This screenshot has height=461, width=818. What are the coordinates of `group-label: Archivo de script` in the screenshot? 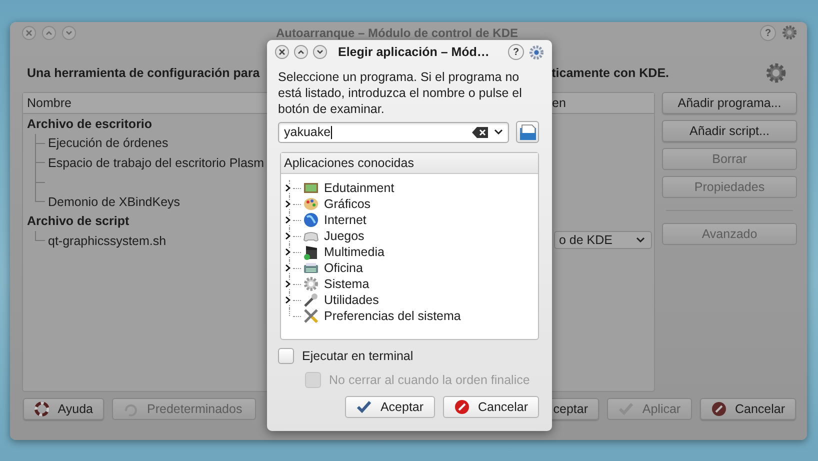 It's located at (78, 221).